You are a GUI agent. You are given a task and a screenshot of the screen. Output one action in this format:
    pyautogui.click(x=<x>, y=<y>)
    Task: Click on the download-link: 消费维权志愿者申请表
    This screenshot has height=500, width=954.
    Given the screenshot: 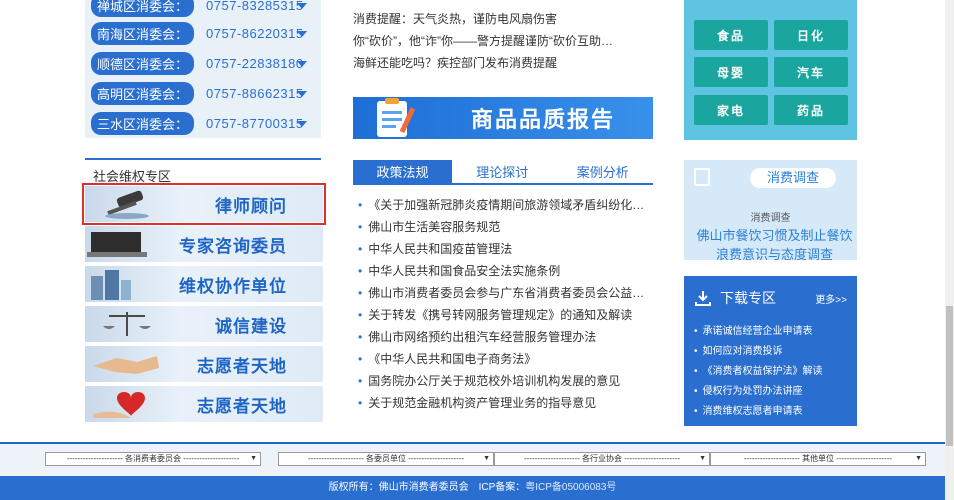 What is the action you would take?
    pyautogui.click(x=770, y=412)
    